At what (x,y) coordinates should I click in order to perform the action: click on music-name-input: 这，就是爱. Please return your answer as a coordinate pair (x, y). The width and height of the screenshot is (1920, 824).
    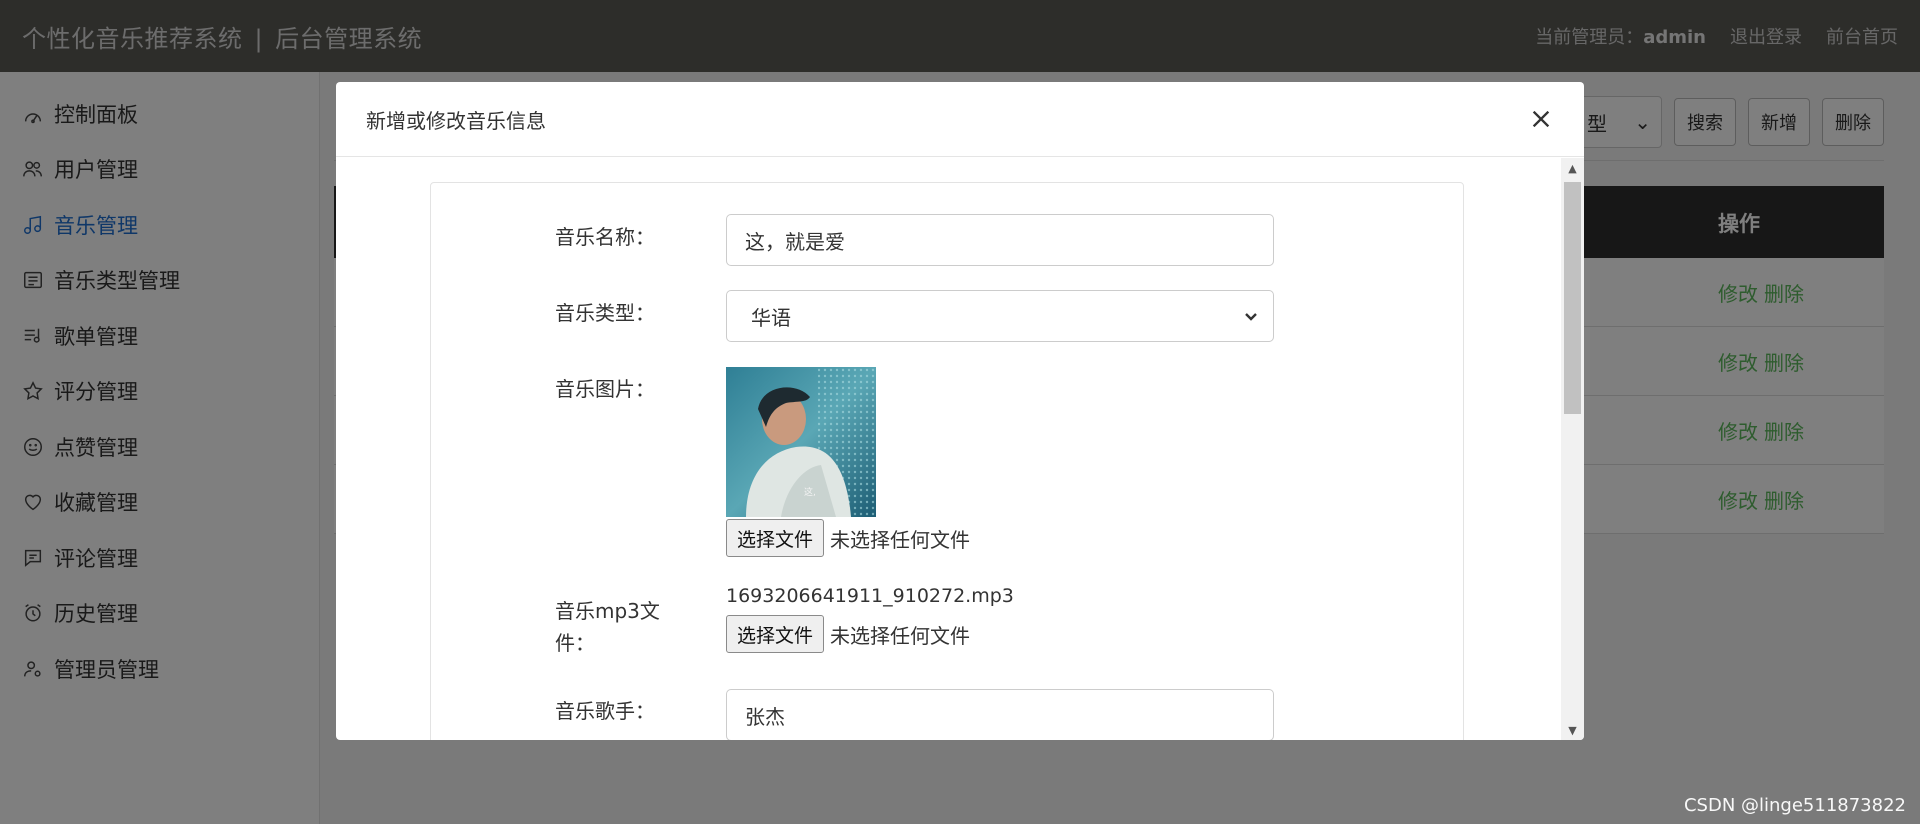
    Looking at the image, I should click on (1000, 240).